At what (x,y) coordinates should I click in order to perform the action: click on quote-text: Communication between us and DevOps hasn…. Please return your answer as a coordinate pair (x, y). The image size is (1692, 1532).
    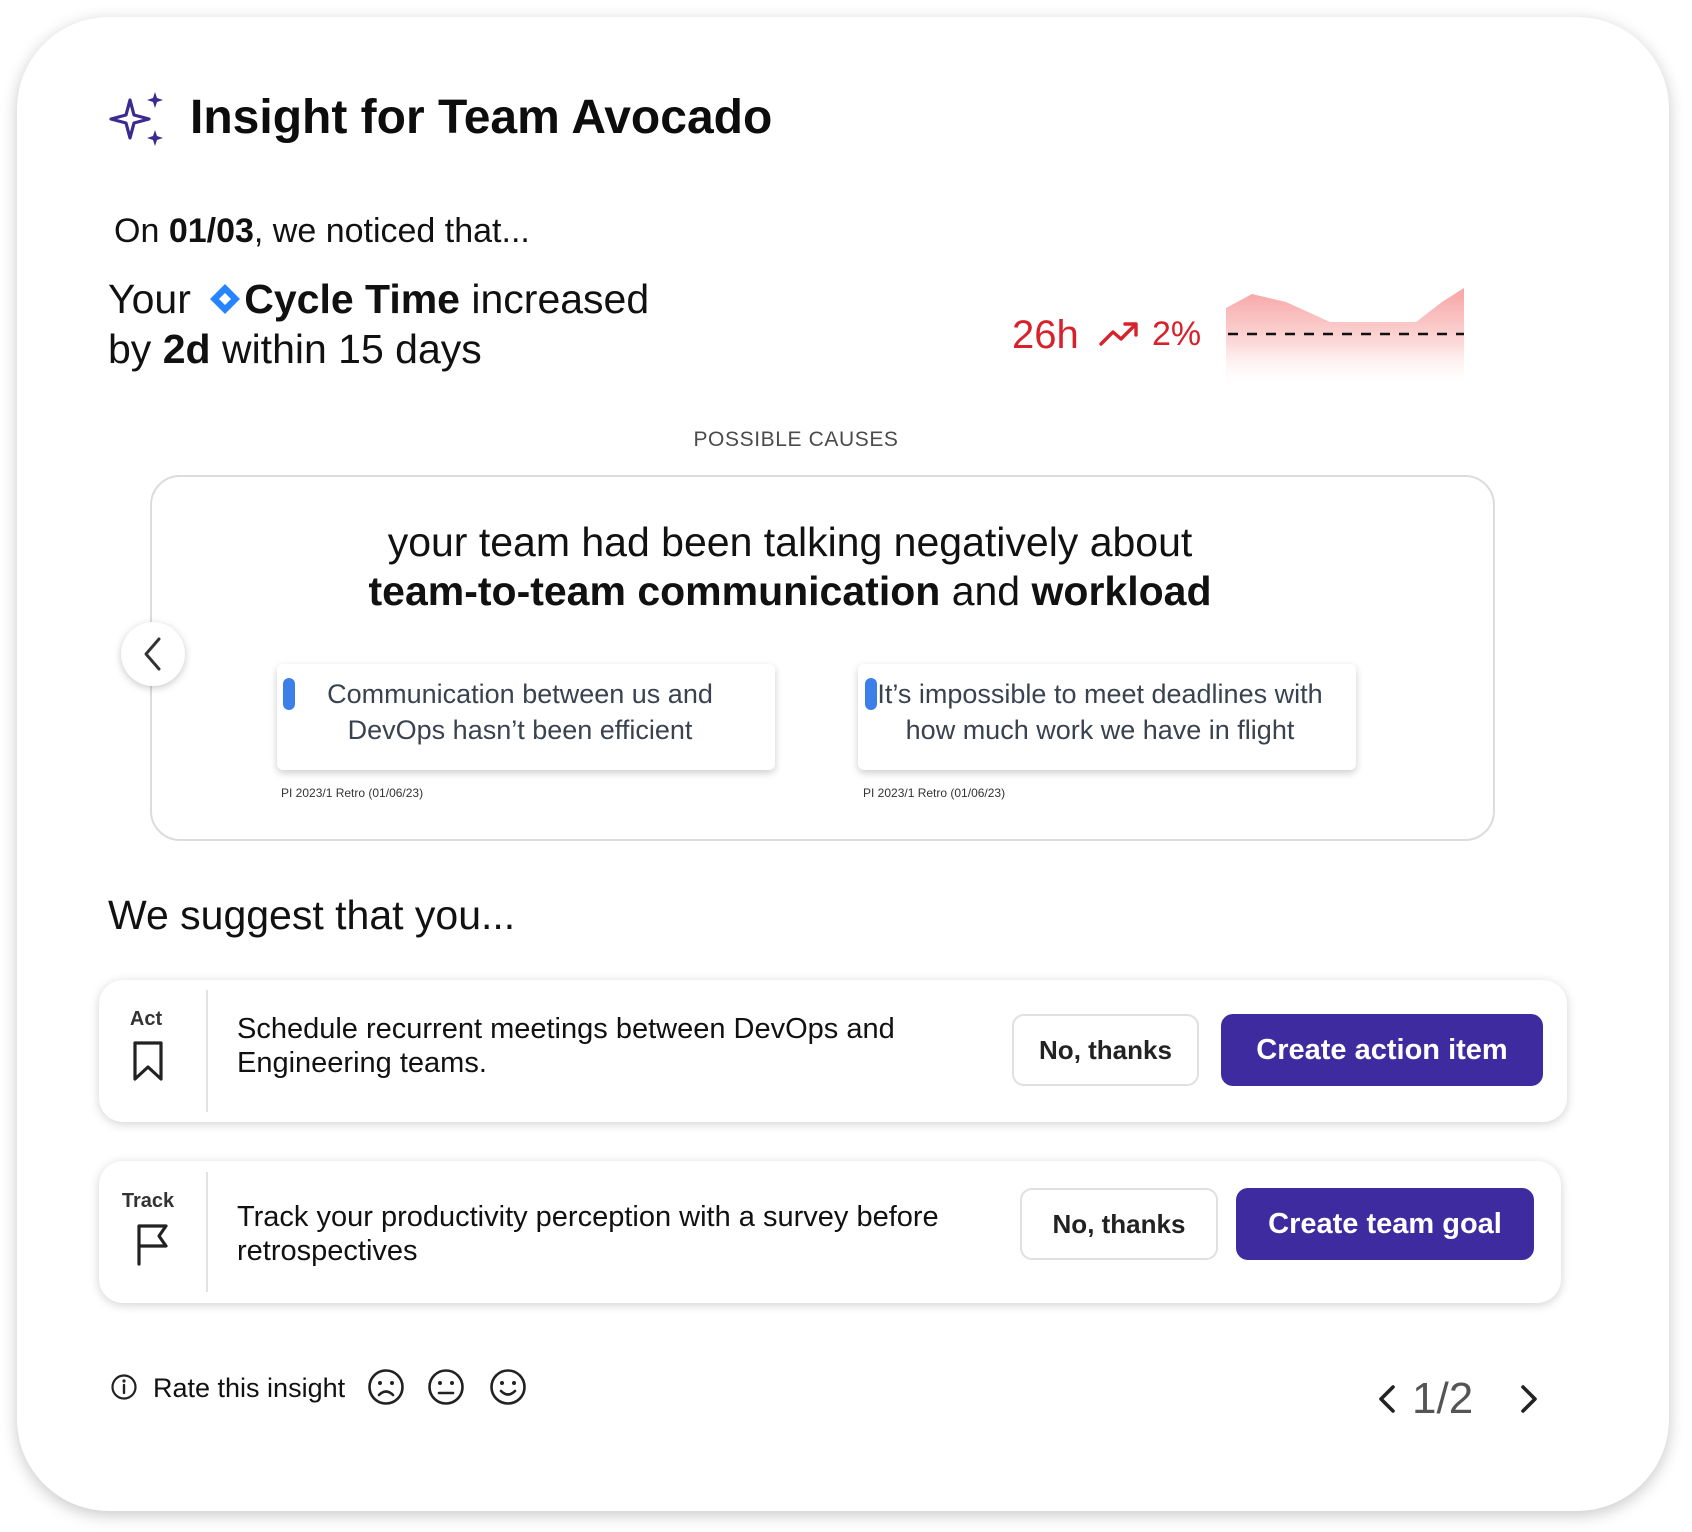
    Looking at the image, I should click on (520, 712).